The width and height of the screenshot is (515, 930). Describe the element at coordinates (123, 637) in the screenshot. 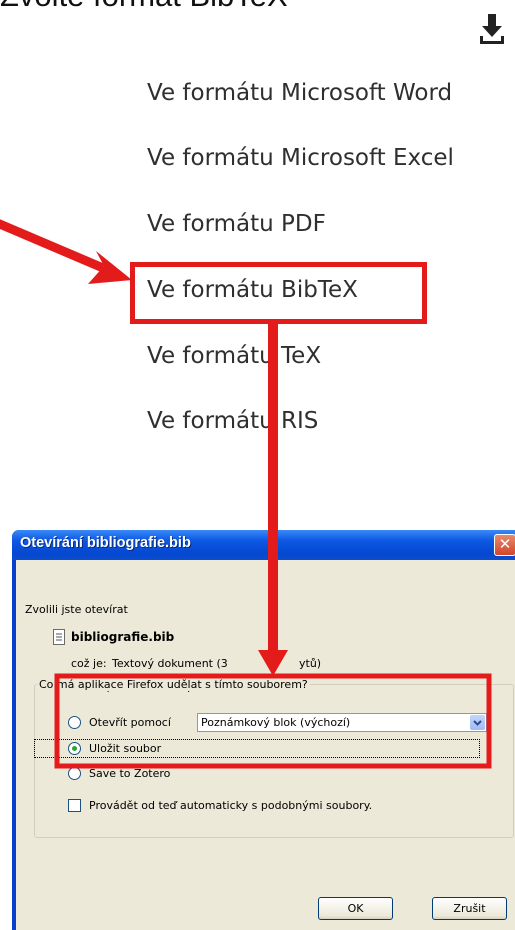

I see `file-name: bibliografie.bib` at that location.